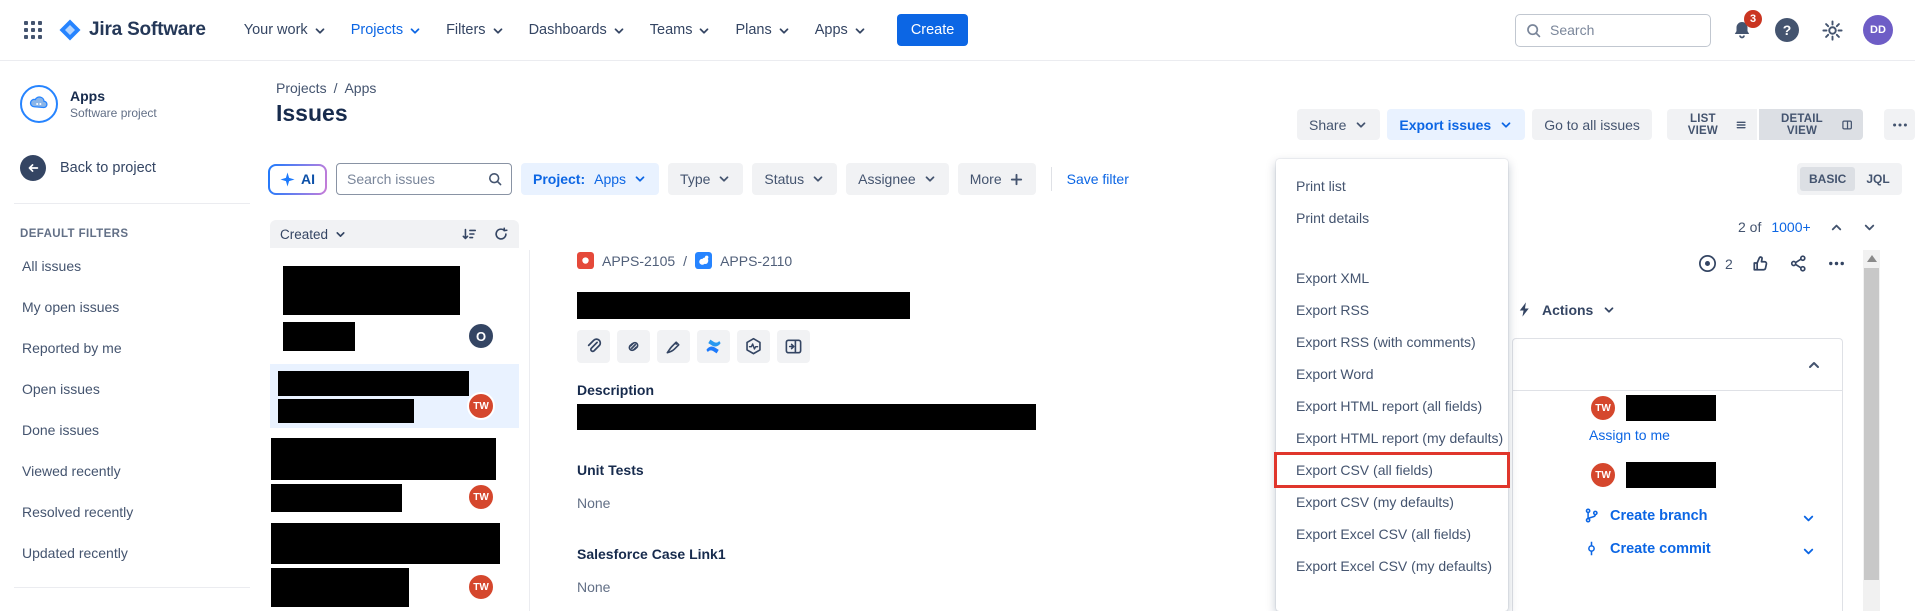 The height and width of the screenshot is (611, 1915). What do you see at coordinates (1566, 309) in the screenshot?
I see `actions-dropdown: Actions` at bounding box center [1566, 309].